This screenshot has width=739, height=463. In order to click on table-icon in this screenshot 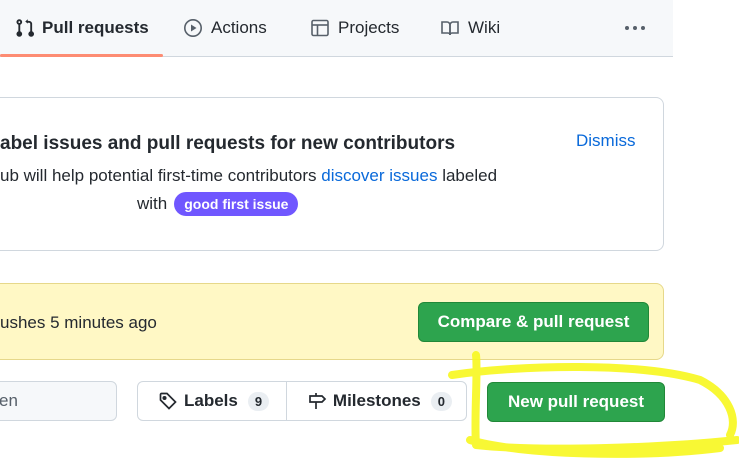, I will do `click(320, 28)`.